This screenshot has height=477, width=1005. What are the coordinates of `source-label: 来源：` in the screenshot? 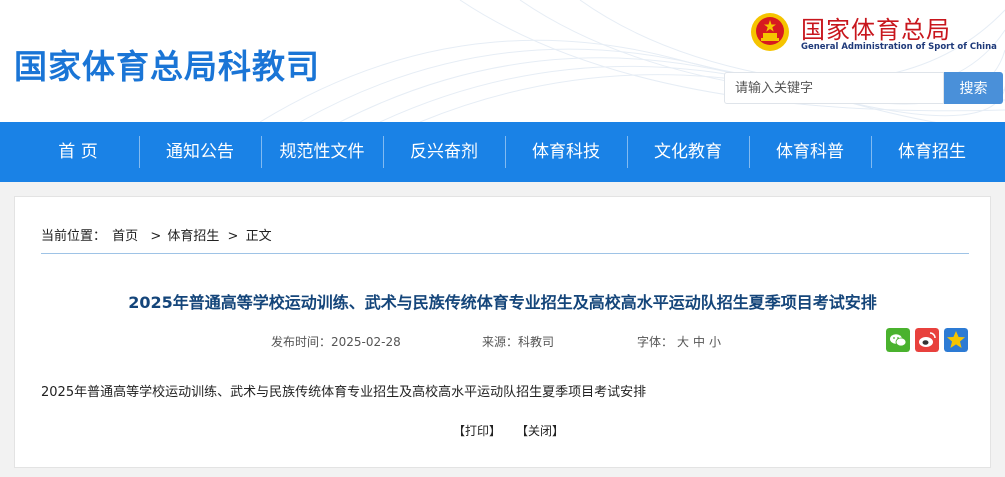 It's located at (500, 342).